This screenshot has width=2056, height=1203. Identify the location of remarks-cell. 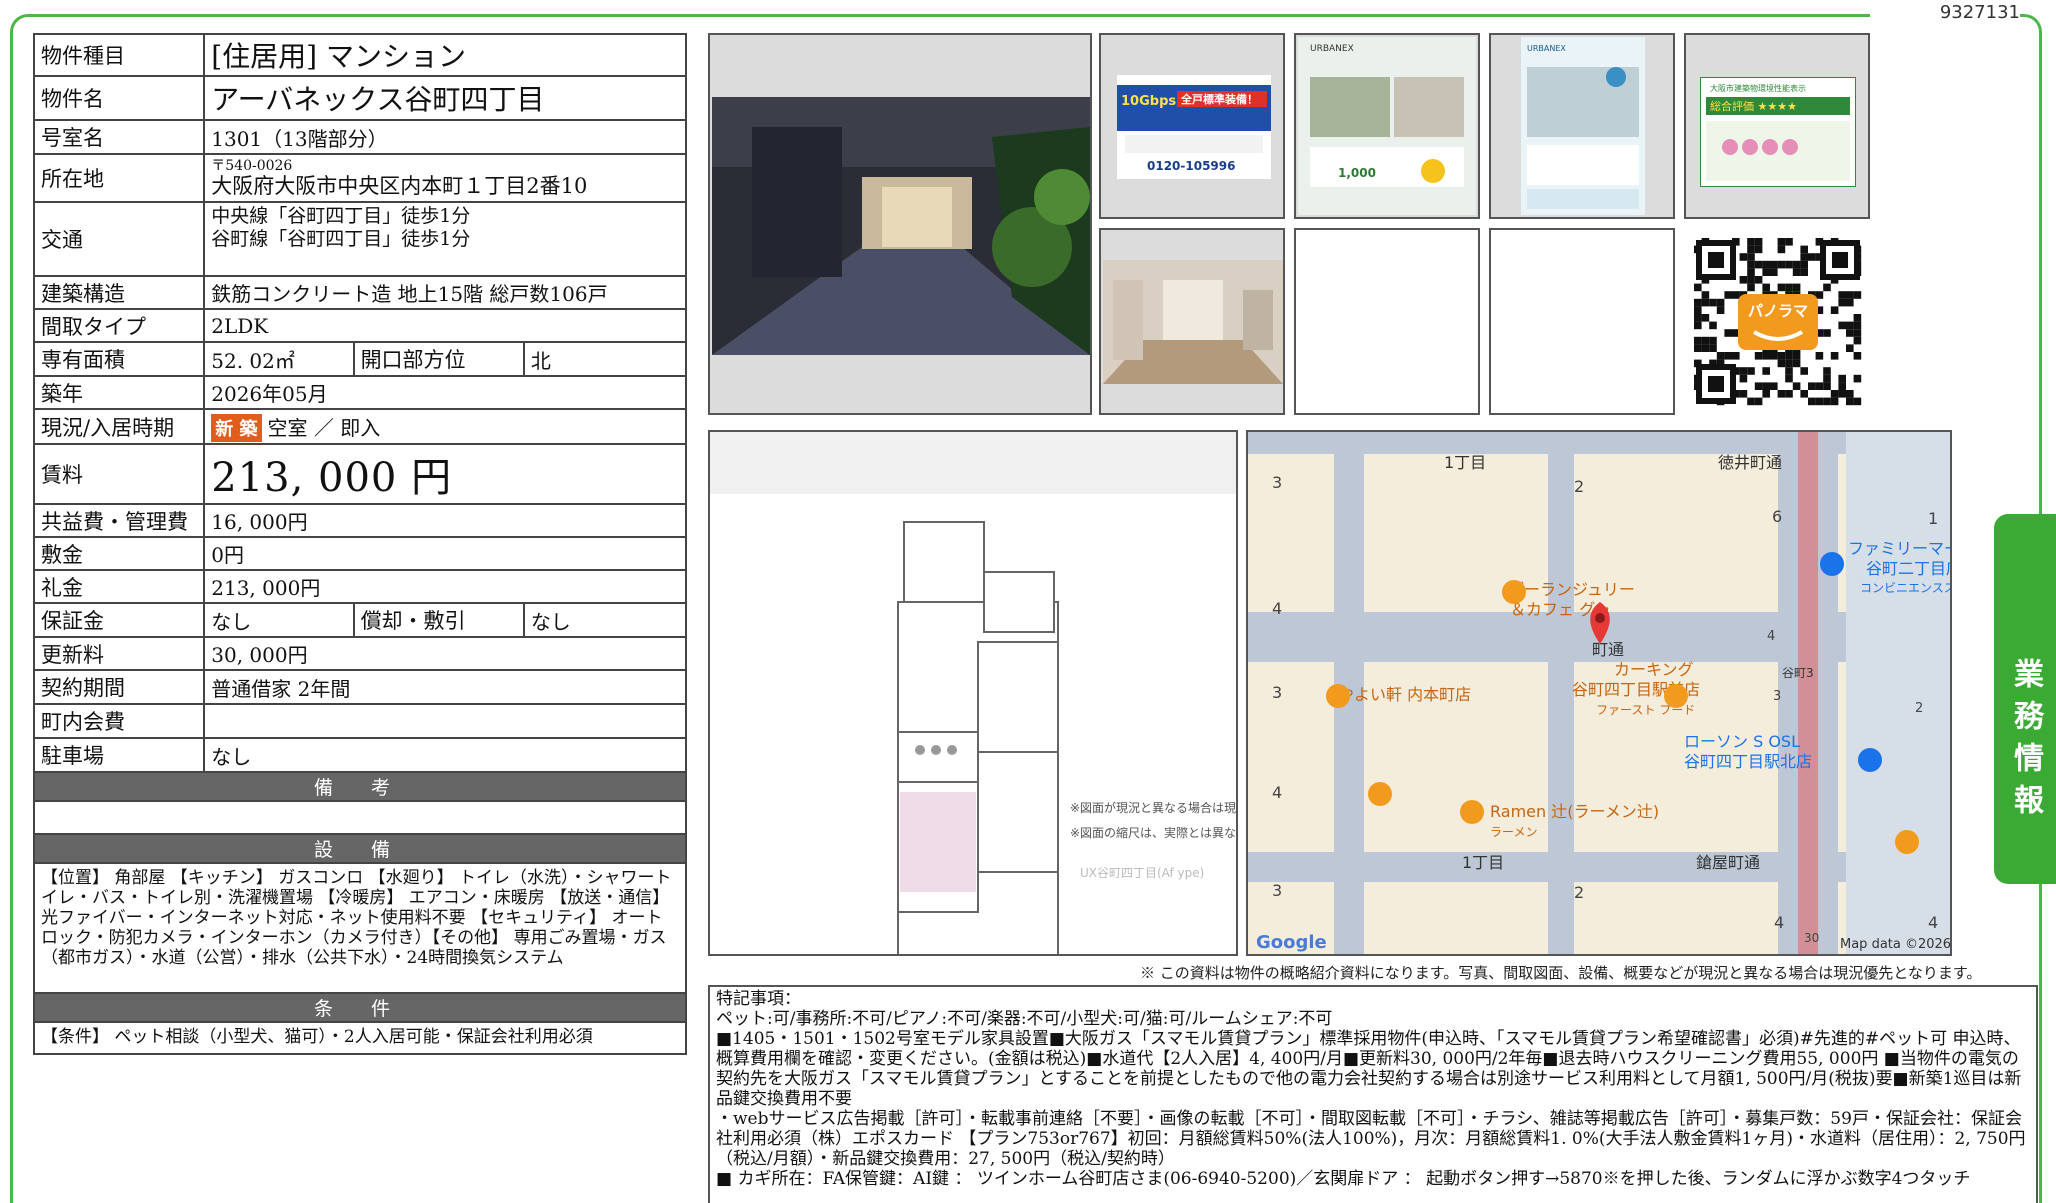
(360, 817).